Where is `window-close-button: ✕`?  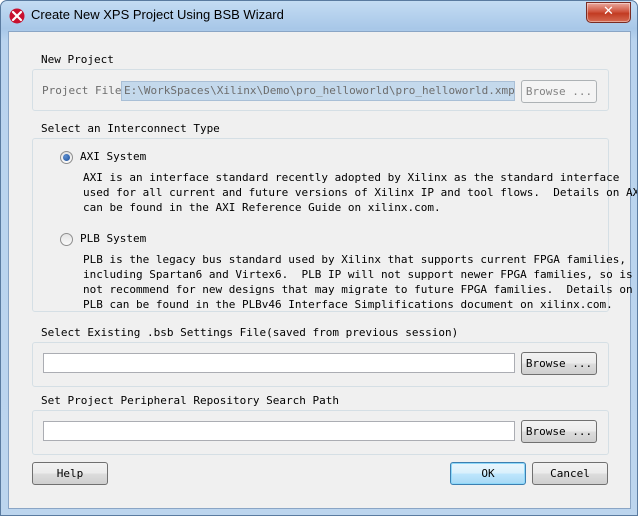
window-close-button: ✕ is located at coordinates (608, 12).